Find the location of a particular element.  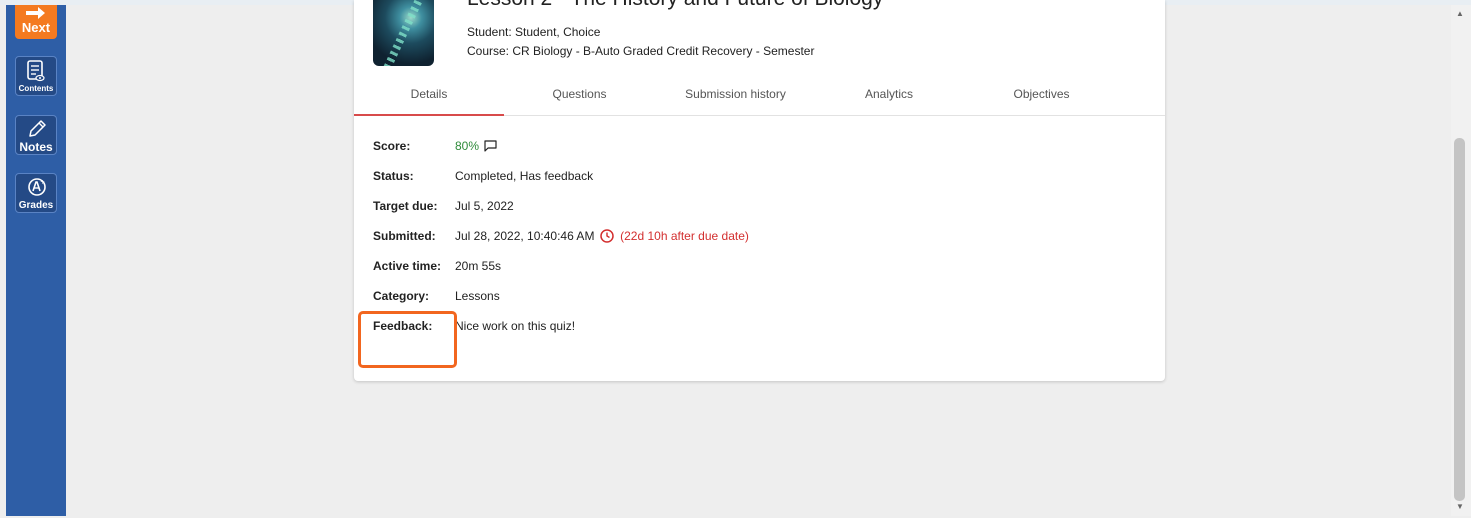

comment-icon is located at coordinates (490, 146).